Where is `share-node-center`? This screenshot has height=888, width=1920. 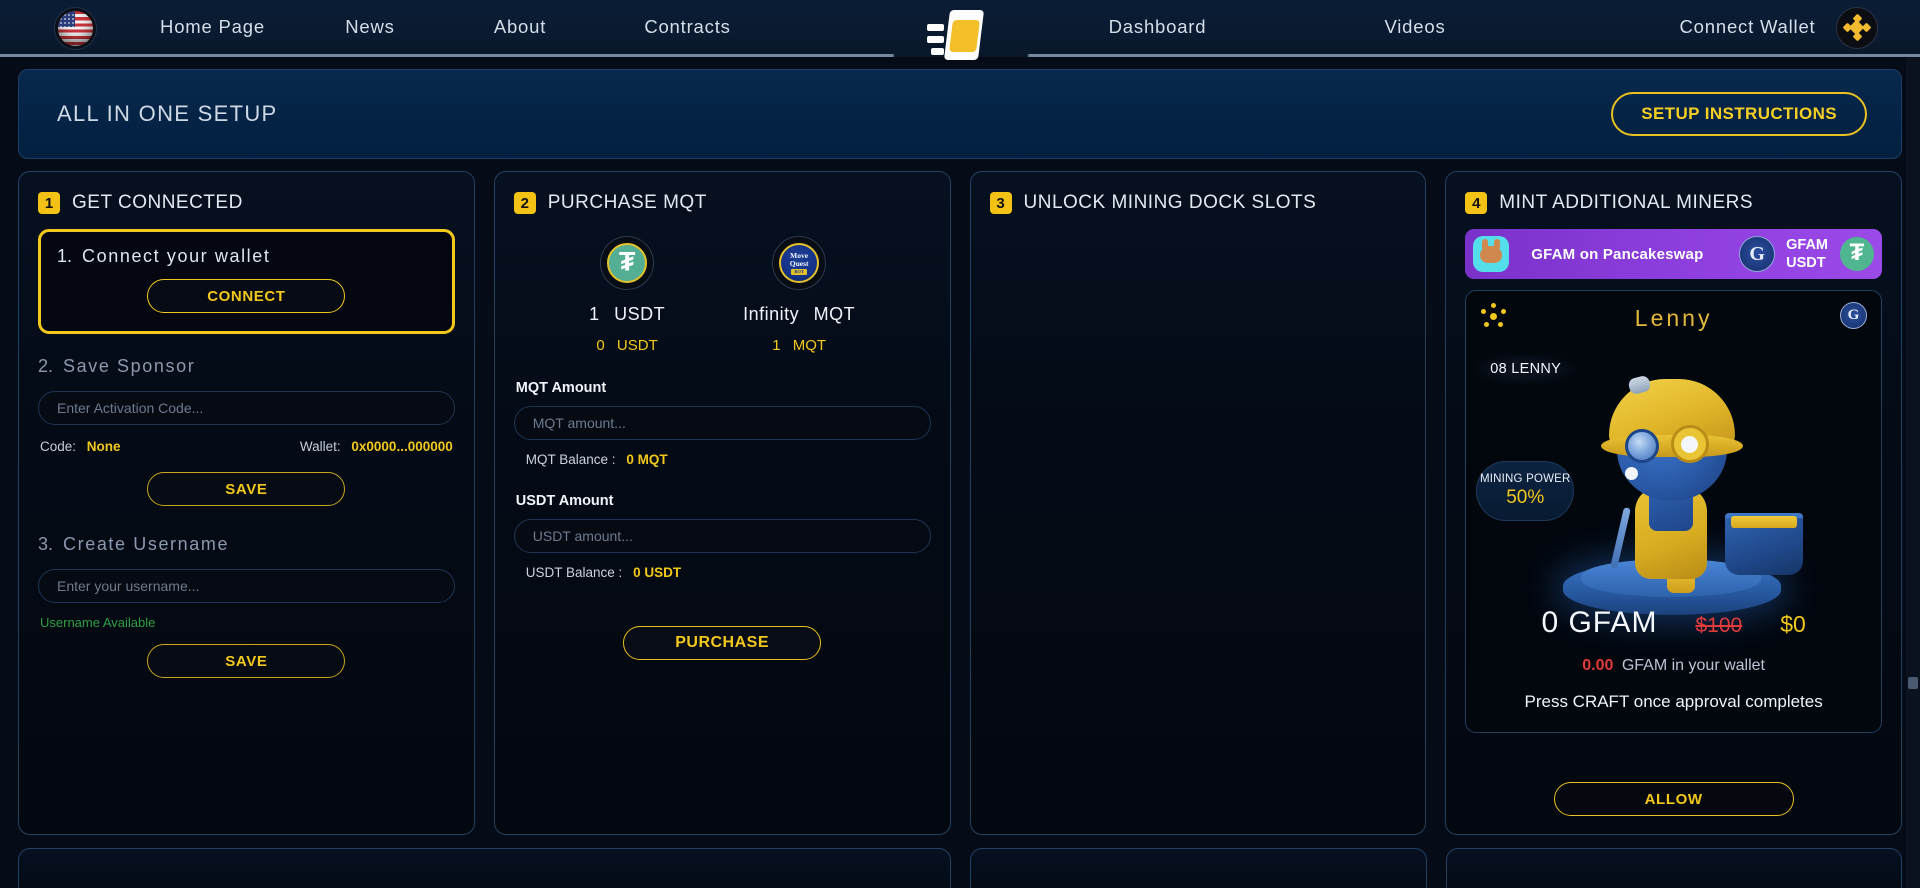
share-node-center is located at coordinates (1494, 316).